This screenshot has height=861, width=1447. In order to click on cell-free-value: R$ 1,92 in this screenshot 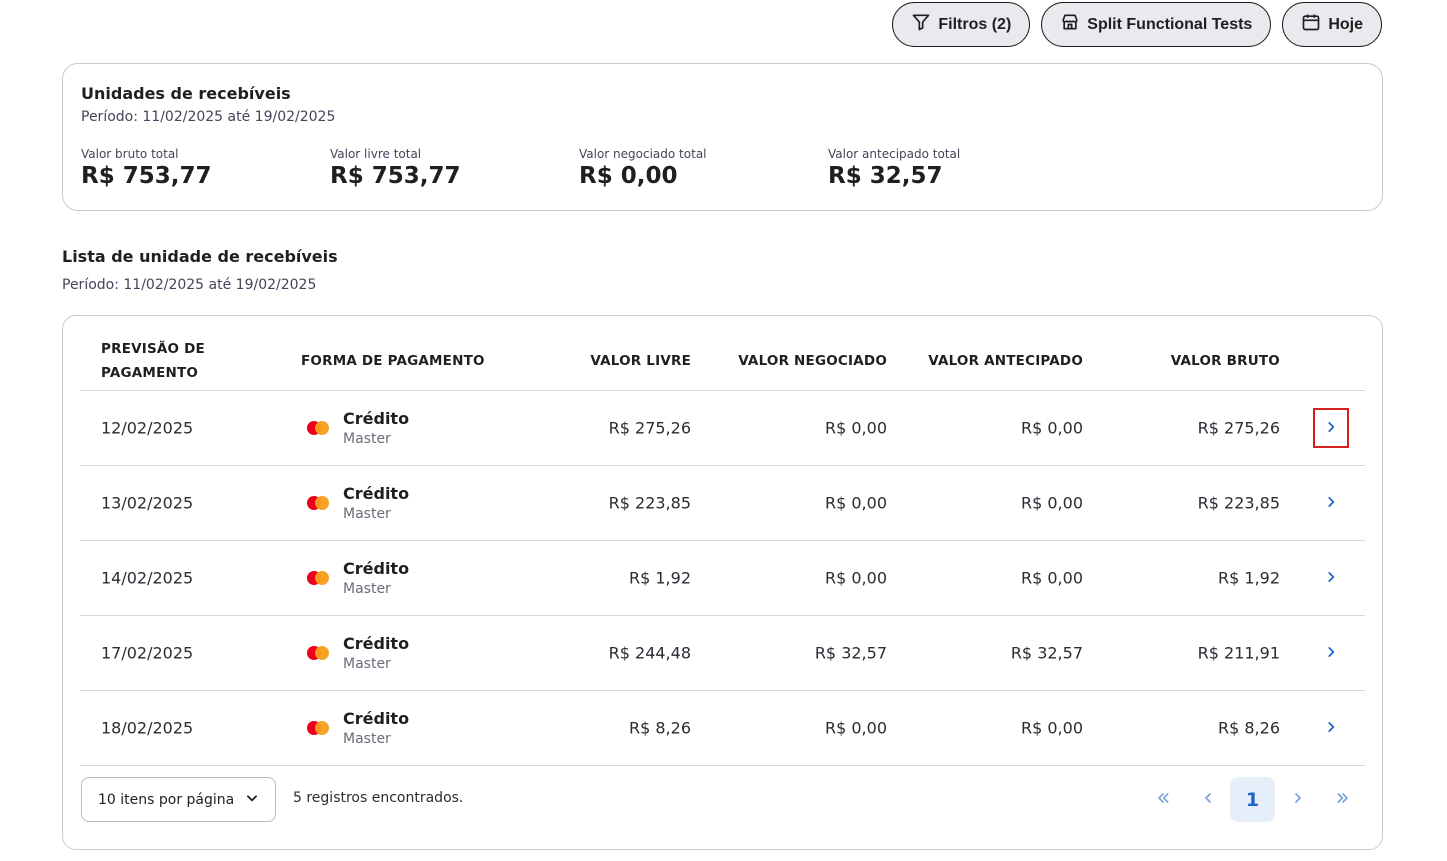, I will do `click(659, 578)`.